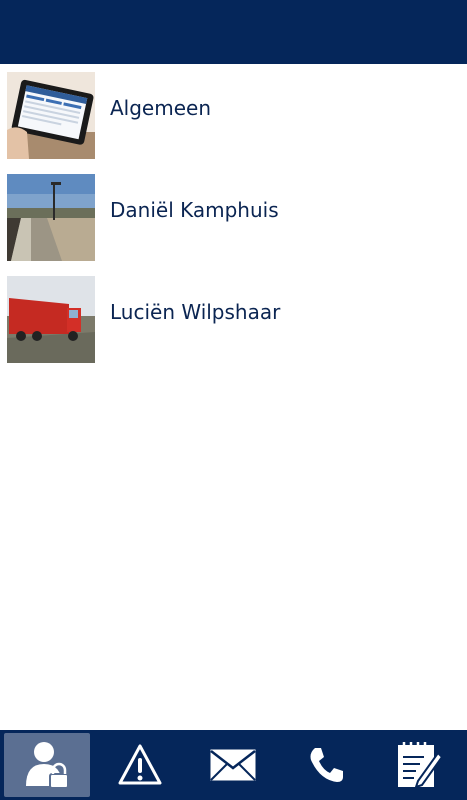 The width and height of the screenshot is (467, 800). What do you see at coordinates (51, 217) in the screenshot?
I see `railway-thumbnail` at bounding box center [51, 217].